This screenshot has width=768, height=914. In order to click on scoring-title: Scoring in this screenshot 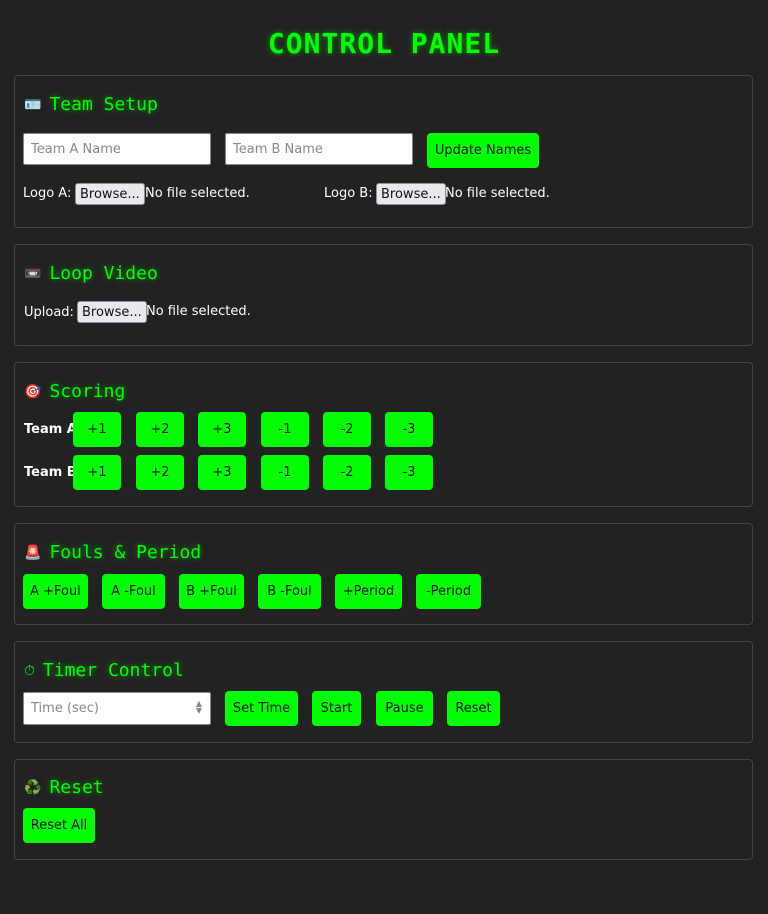, I will do `click(87, 391)`.